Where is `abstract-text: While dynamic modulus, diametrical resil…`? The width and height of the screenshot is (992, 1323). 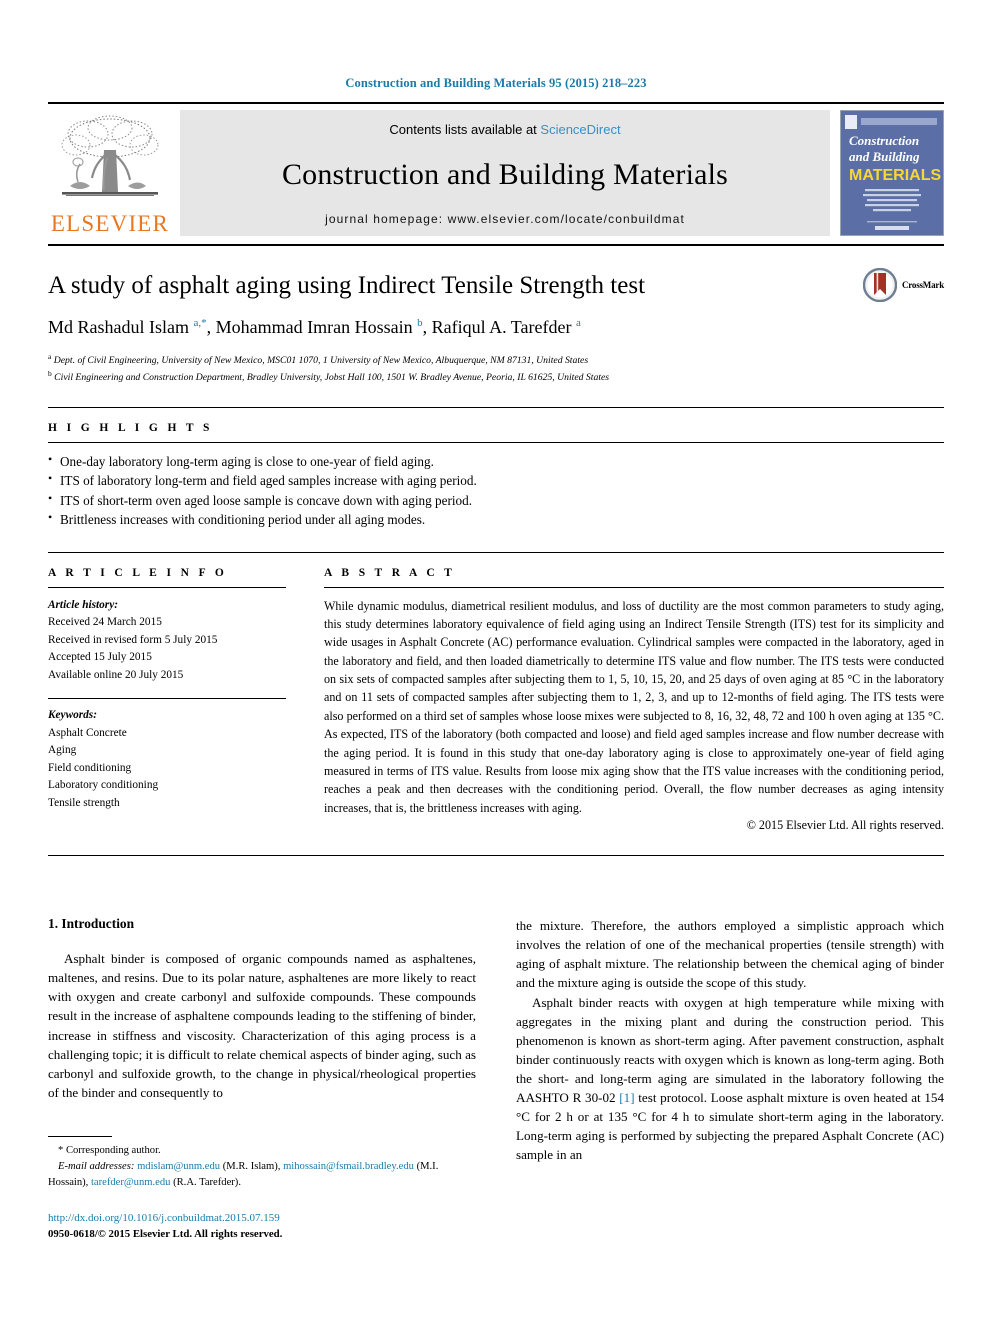
abstract-text: While dynamic modulus, diametrical resil… is located at coordinates (634, 706).